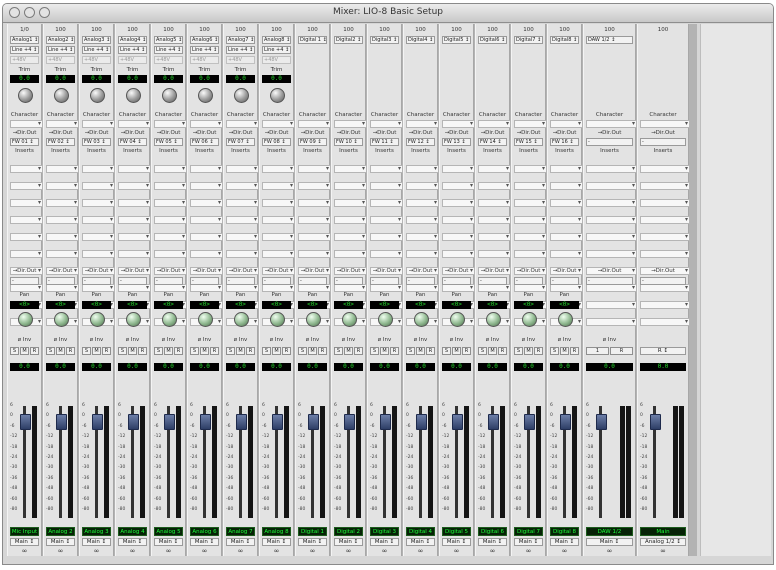  Describe the element at coordinates (60, 531) in the screenshot. I see `channel-name: Analog 2` at that location.